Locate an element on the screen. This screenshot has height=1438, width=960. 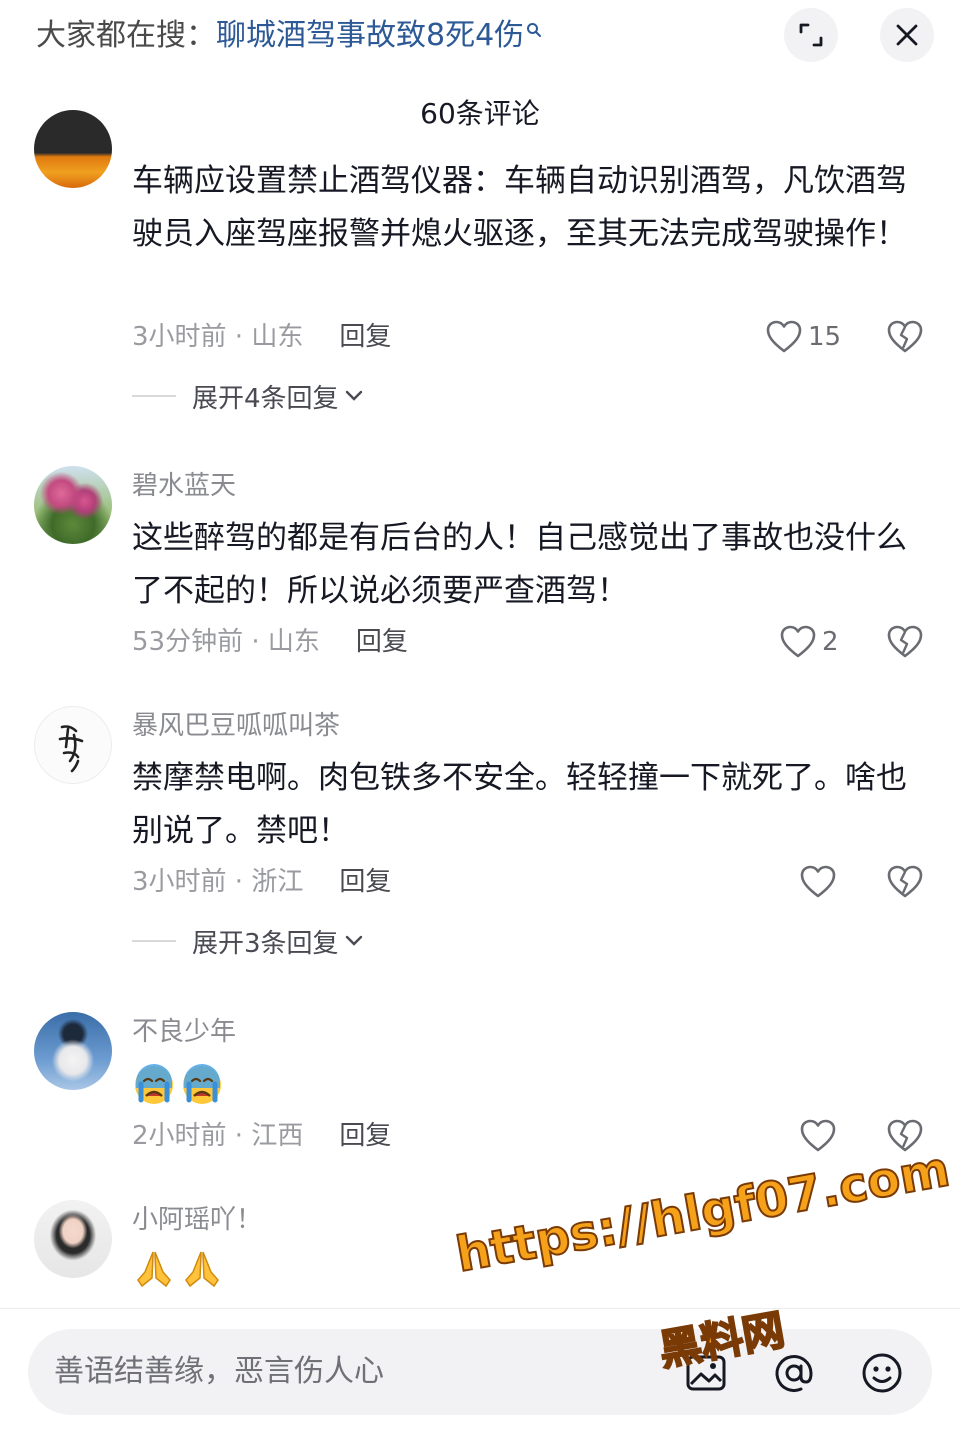
top-search-bar: 大家都在搜：聊城酒驾事故致8死4伤 is located at coordinates (480, 36).